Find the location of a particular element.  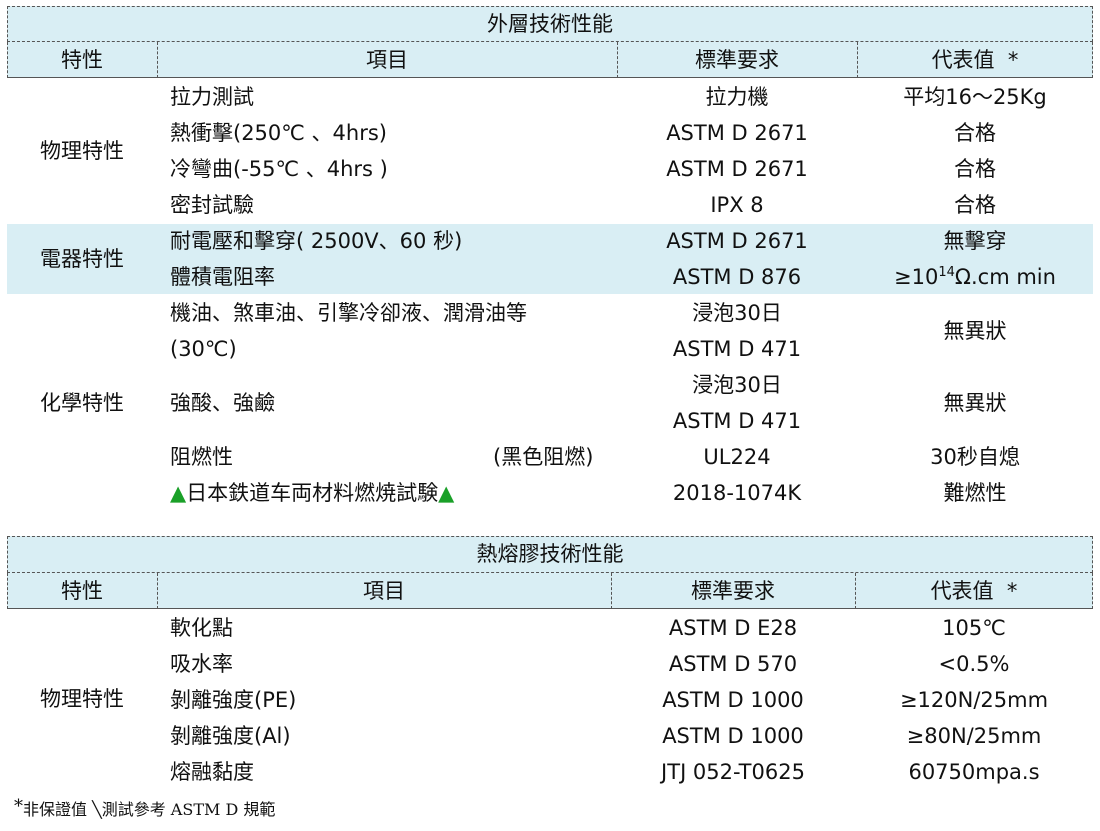

row-item: 拉力測試 is located at coordinates (212, 97).